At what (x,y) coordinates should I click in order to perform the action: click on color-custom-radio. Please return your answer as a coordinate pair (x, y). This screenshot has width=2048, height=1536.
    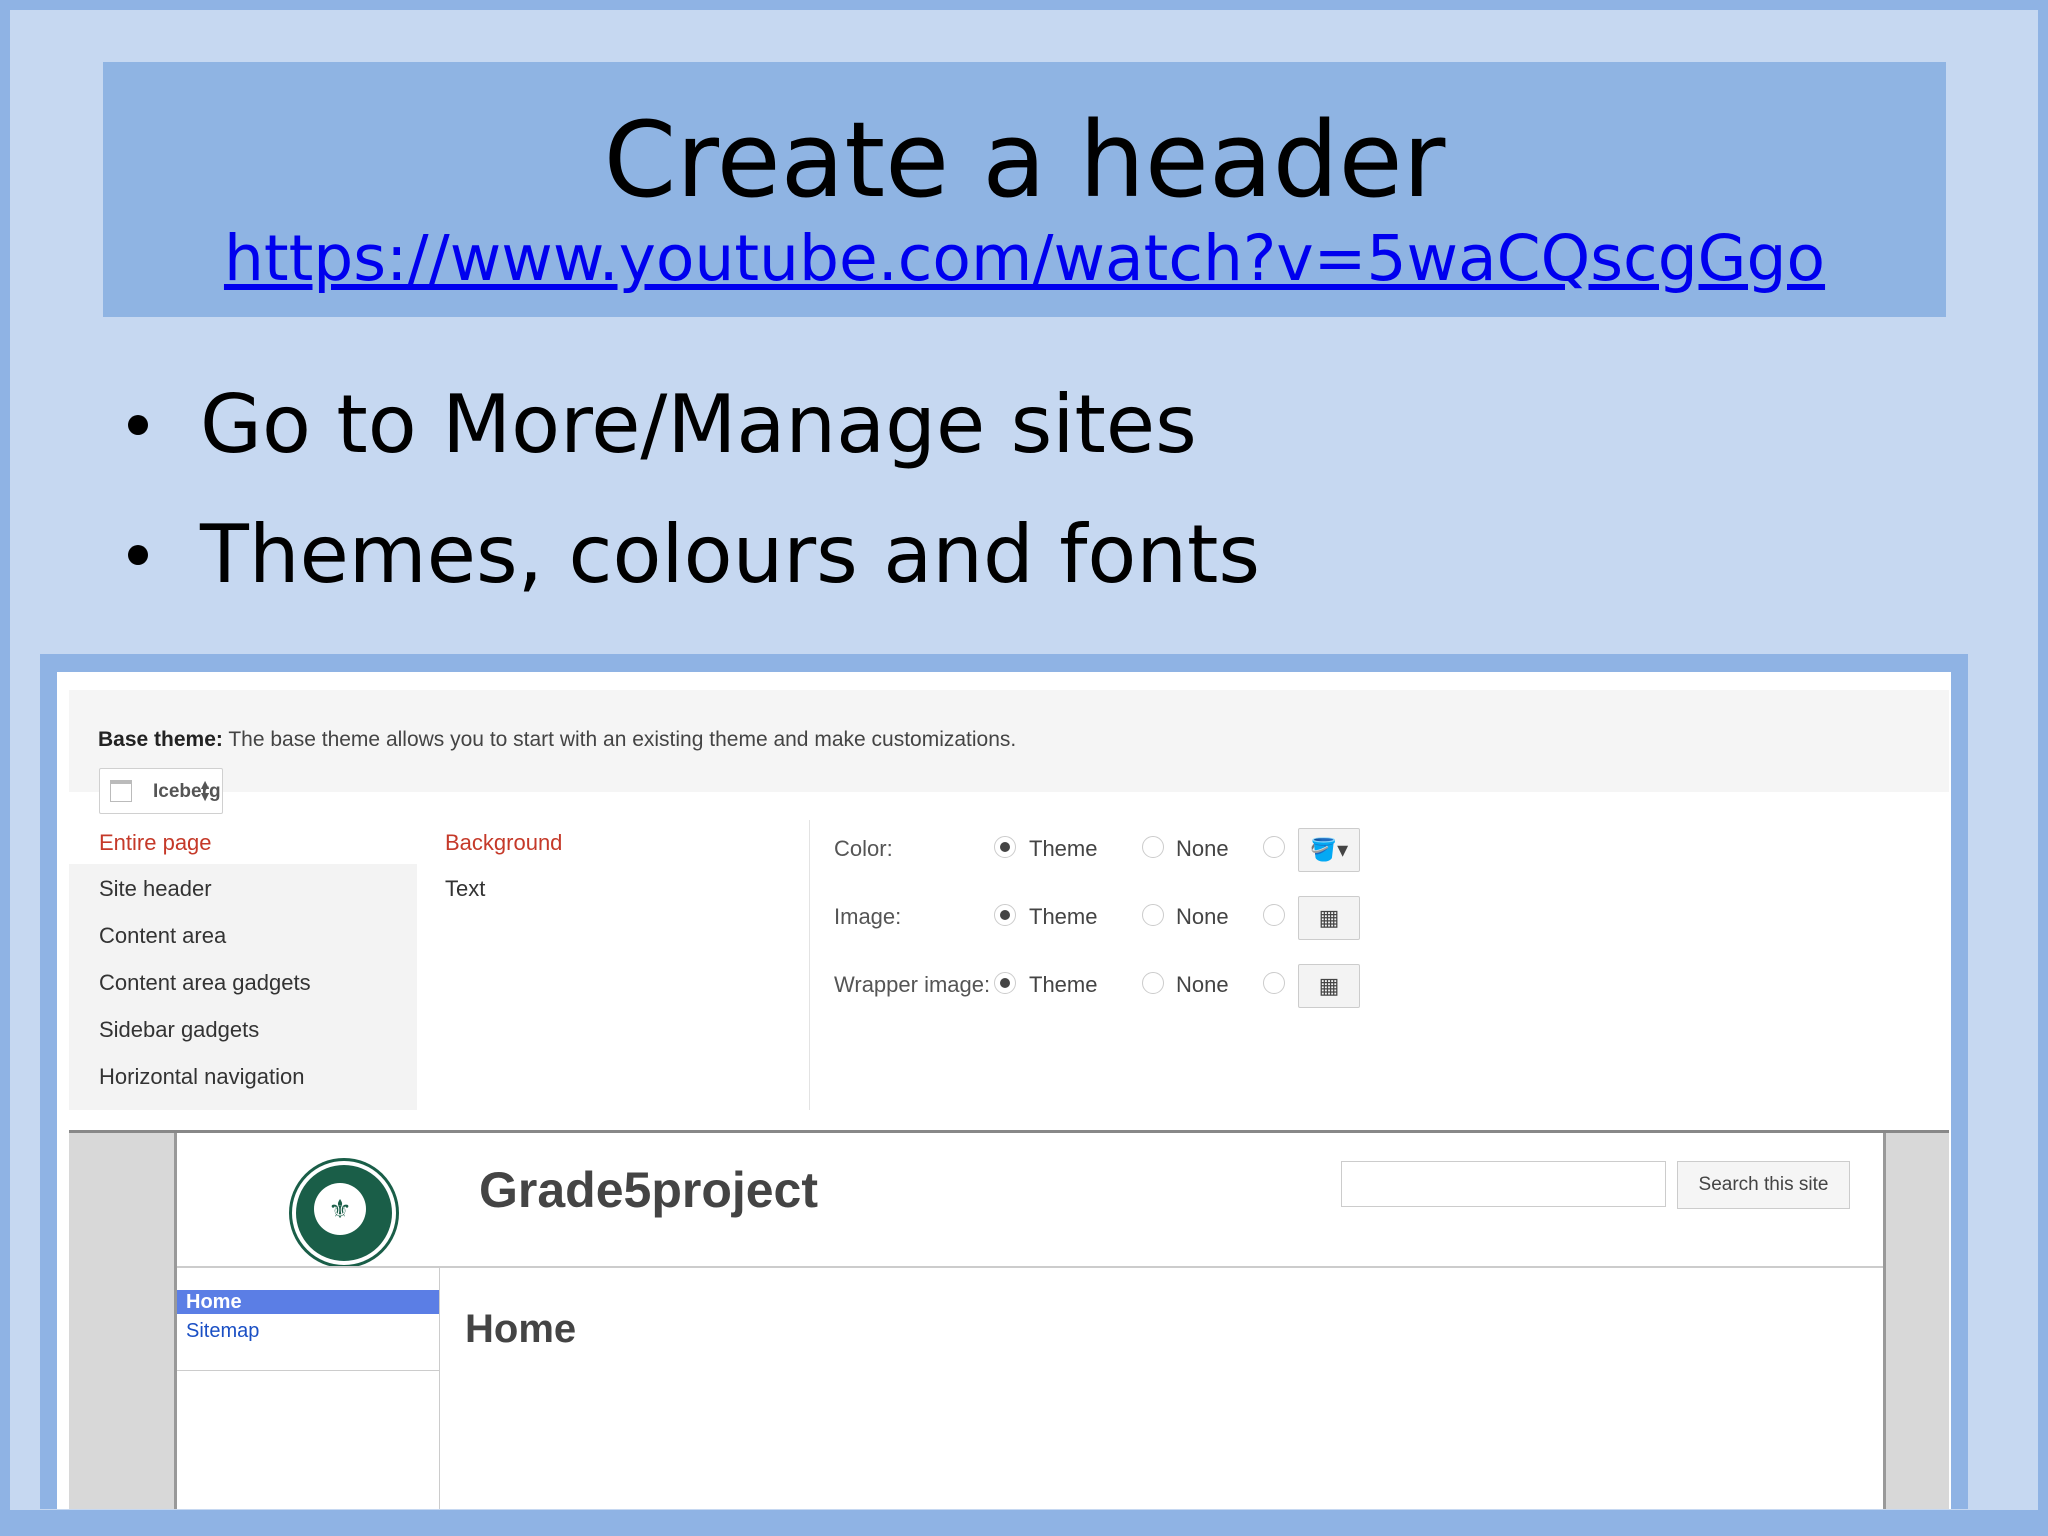
    Looking at the image, I should click on (1274, 847).